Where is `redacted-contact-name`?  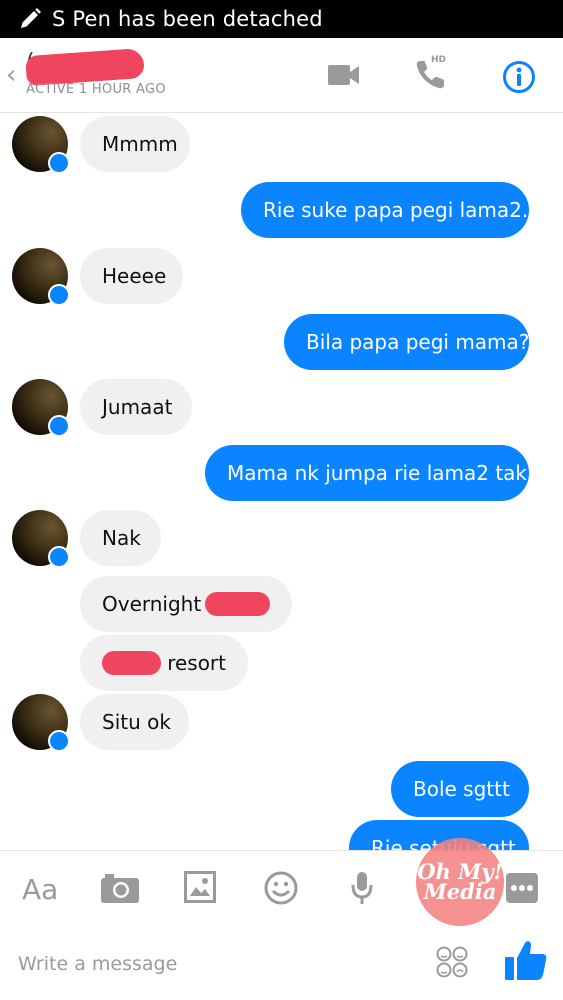 redacted-contact-name is located at coordinates (85, 67).